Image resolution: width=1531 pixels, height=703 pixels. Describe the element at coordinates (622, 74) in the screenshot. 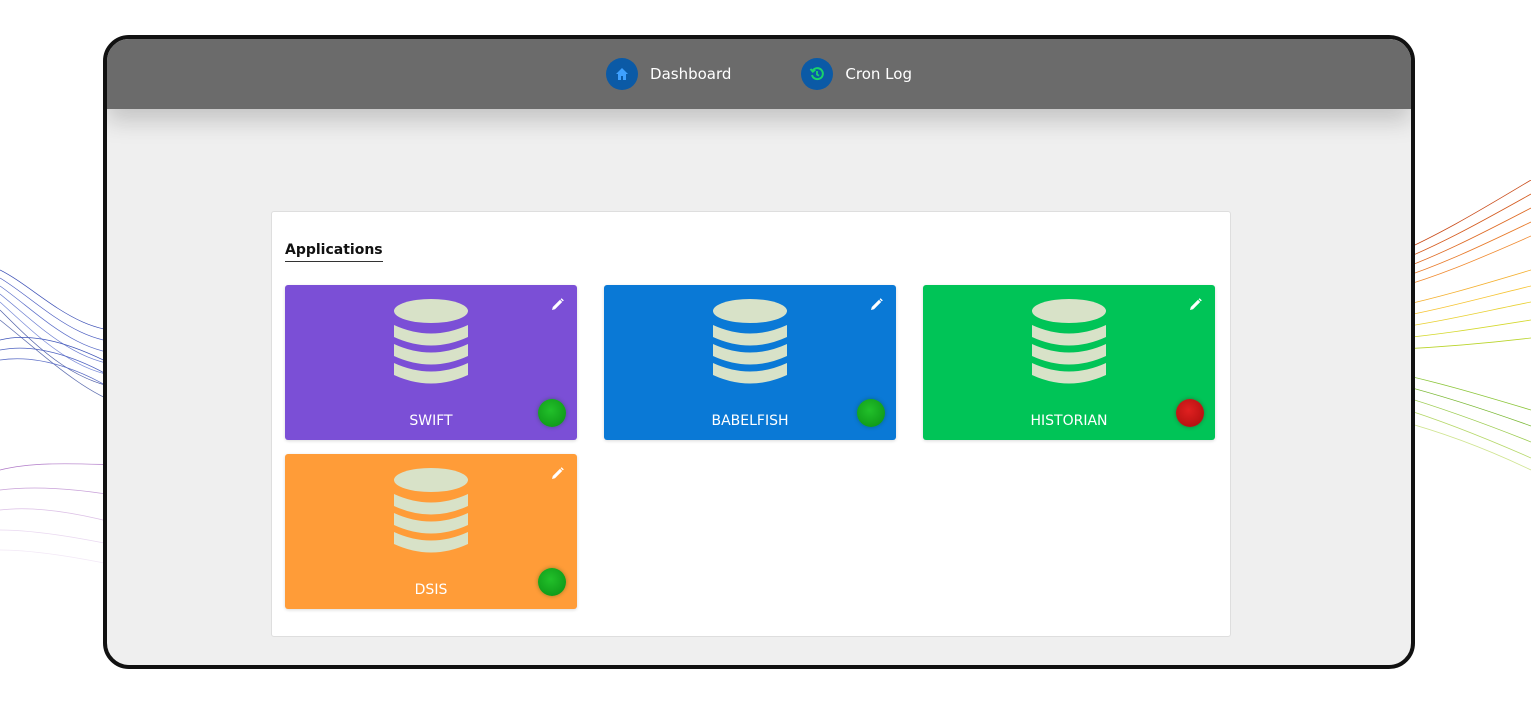

I see `home-icon` at that location.